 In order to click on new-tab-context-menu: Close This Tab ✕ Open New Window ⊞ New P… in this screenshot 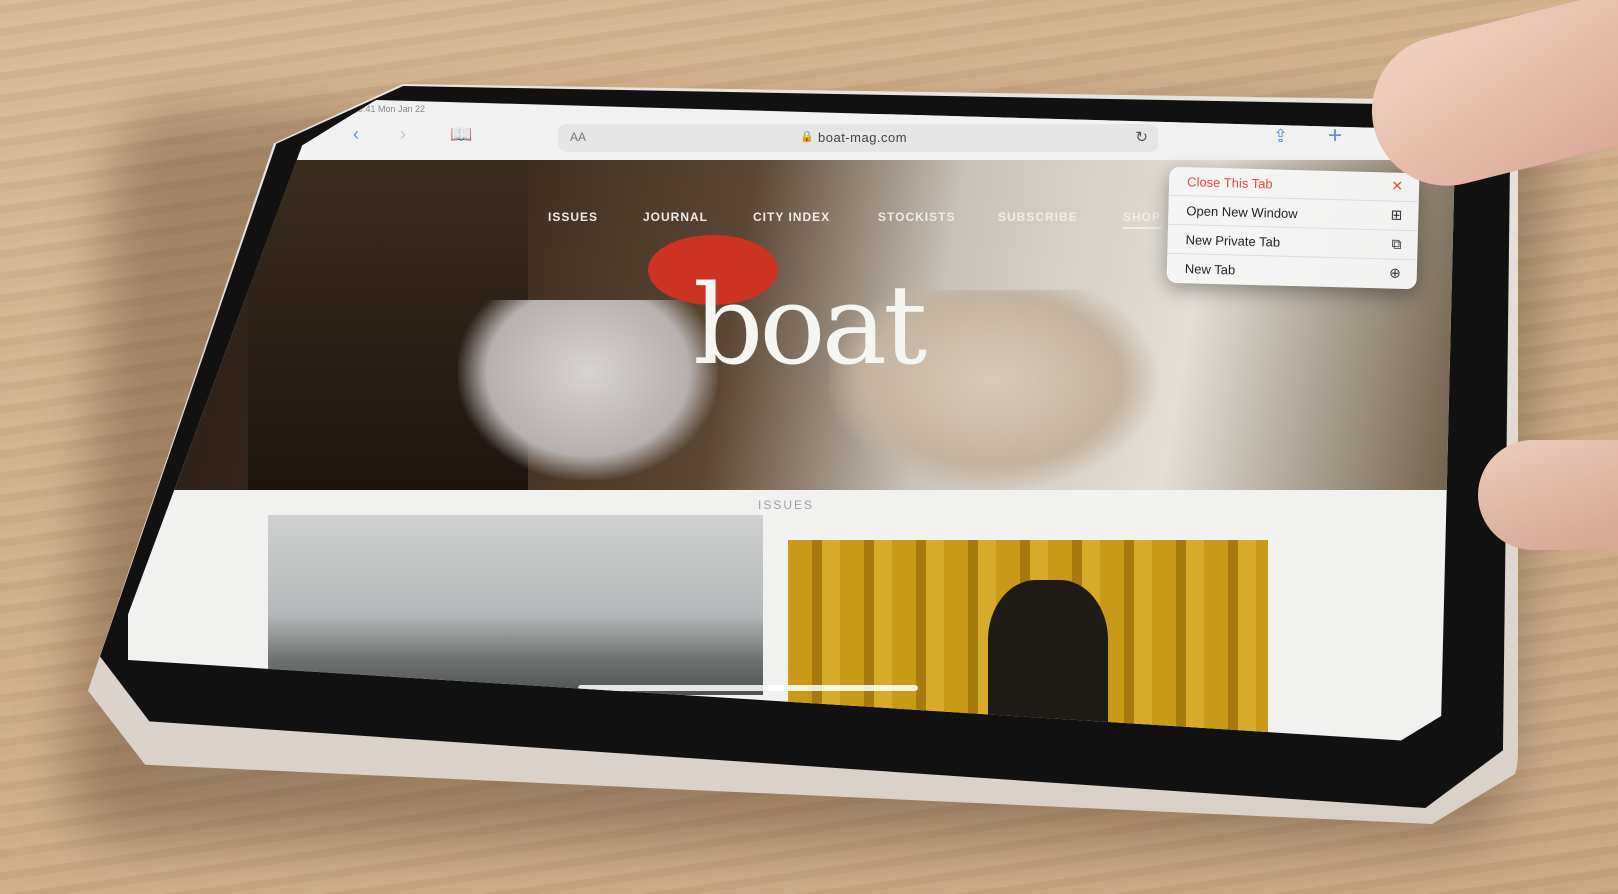, I will do `click(1293, 228)`.